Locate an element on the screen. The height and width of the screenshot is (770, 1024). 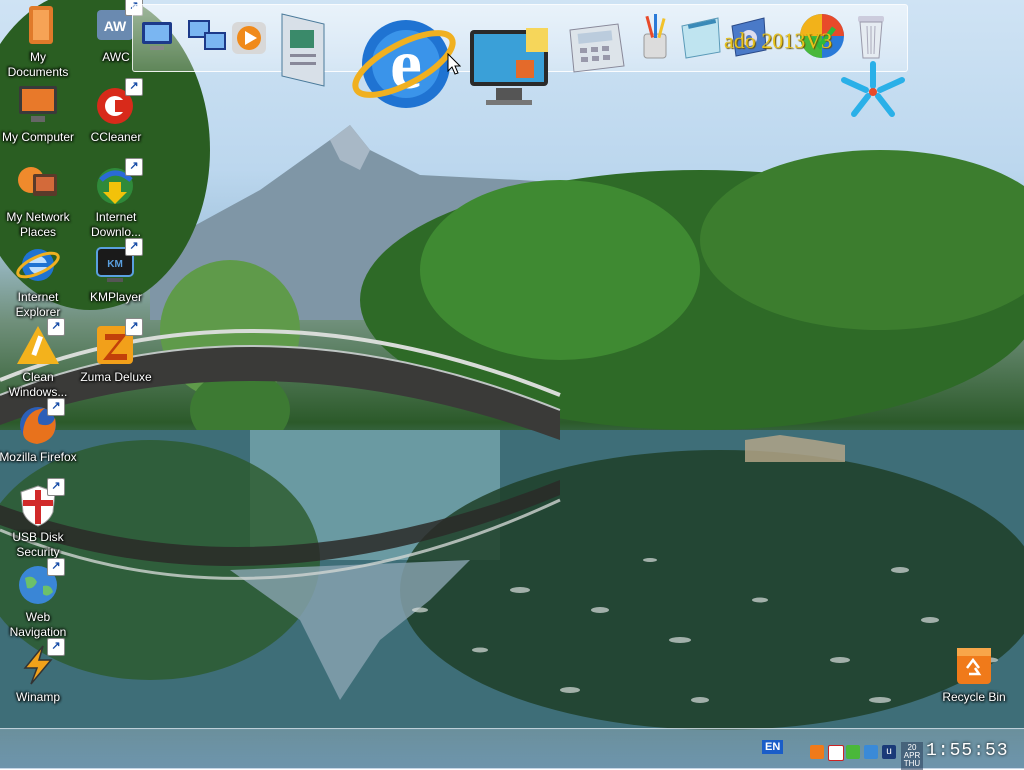
desktop-icon-my-computer: My Computer is located at coordinates (39, 113).